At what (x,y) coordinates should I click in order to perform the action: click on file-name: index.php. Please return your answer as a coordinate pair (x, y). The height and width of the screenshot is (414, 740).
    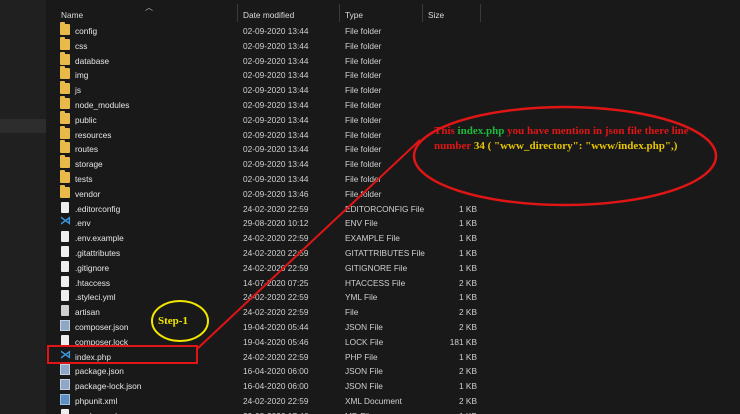
    Looking at the image, I should click on (93, 356).